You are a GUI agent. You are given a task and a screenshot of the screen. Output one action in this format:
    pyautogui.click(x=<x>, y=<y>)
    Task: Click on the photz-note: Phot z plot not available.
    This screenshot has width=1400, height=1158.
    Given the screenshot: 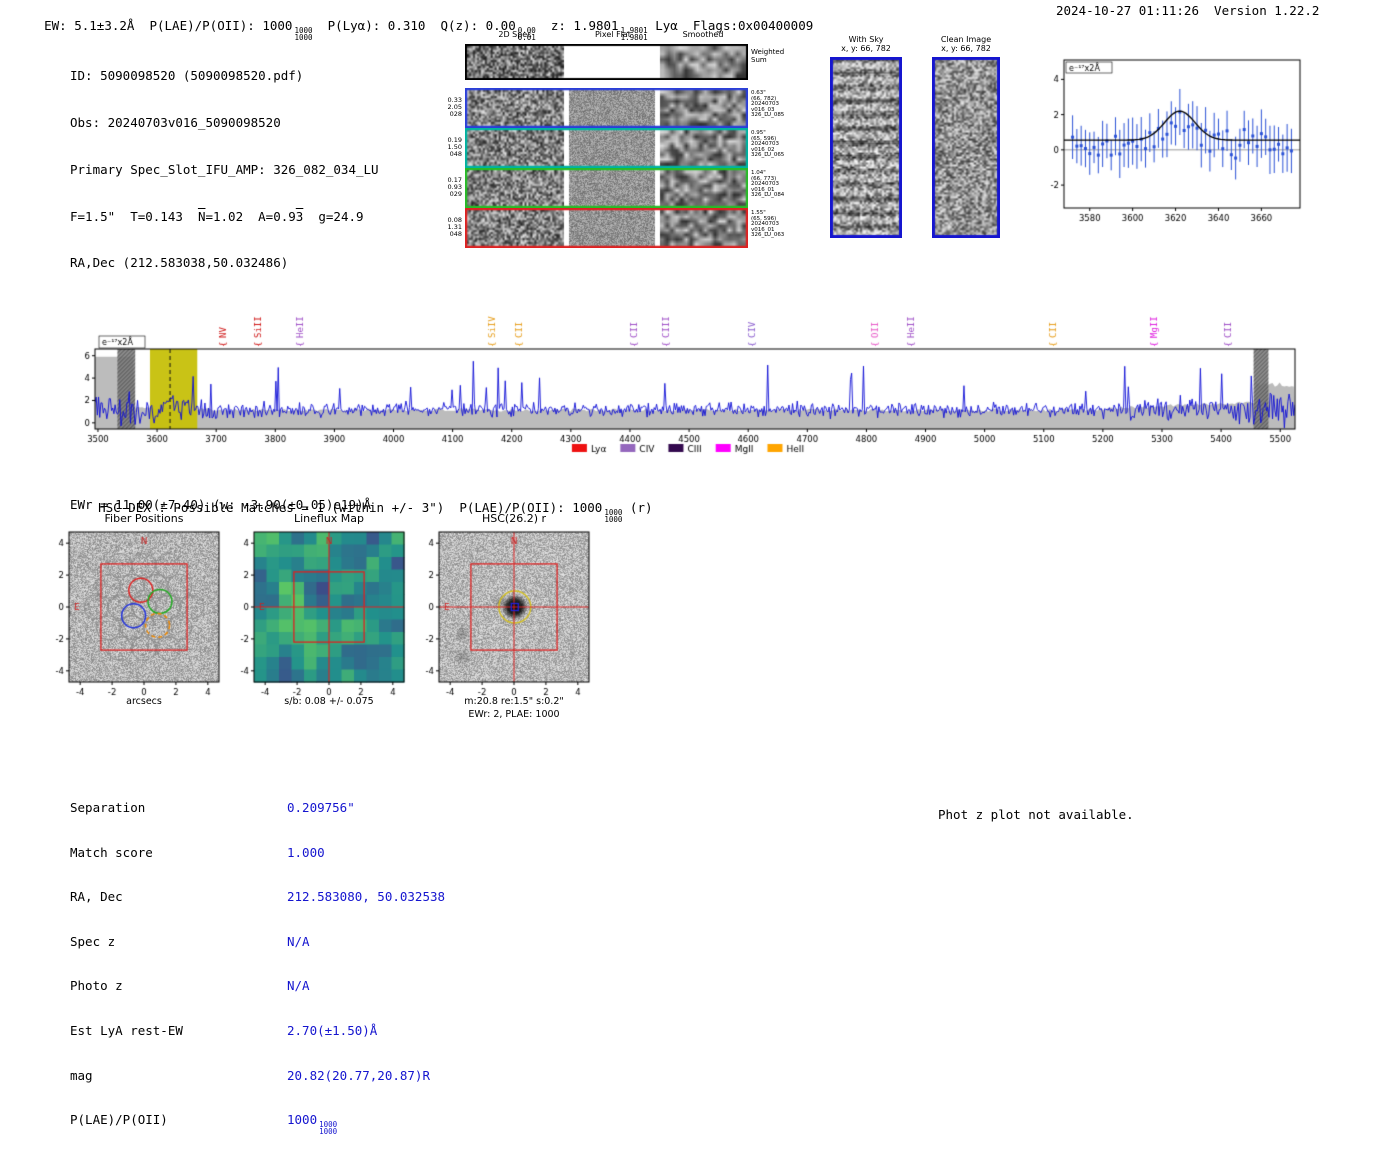 What is the action you would take?
    pyautogui.click(x=1036, y=814)
    